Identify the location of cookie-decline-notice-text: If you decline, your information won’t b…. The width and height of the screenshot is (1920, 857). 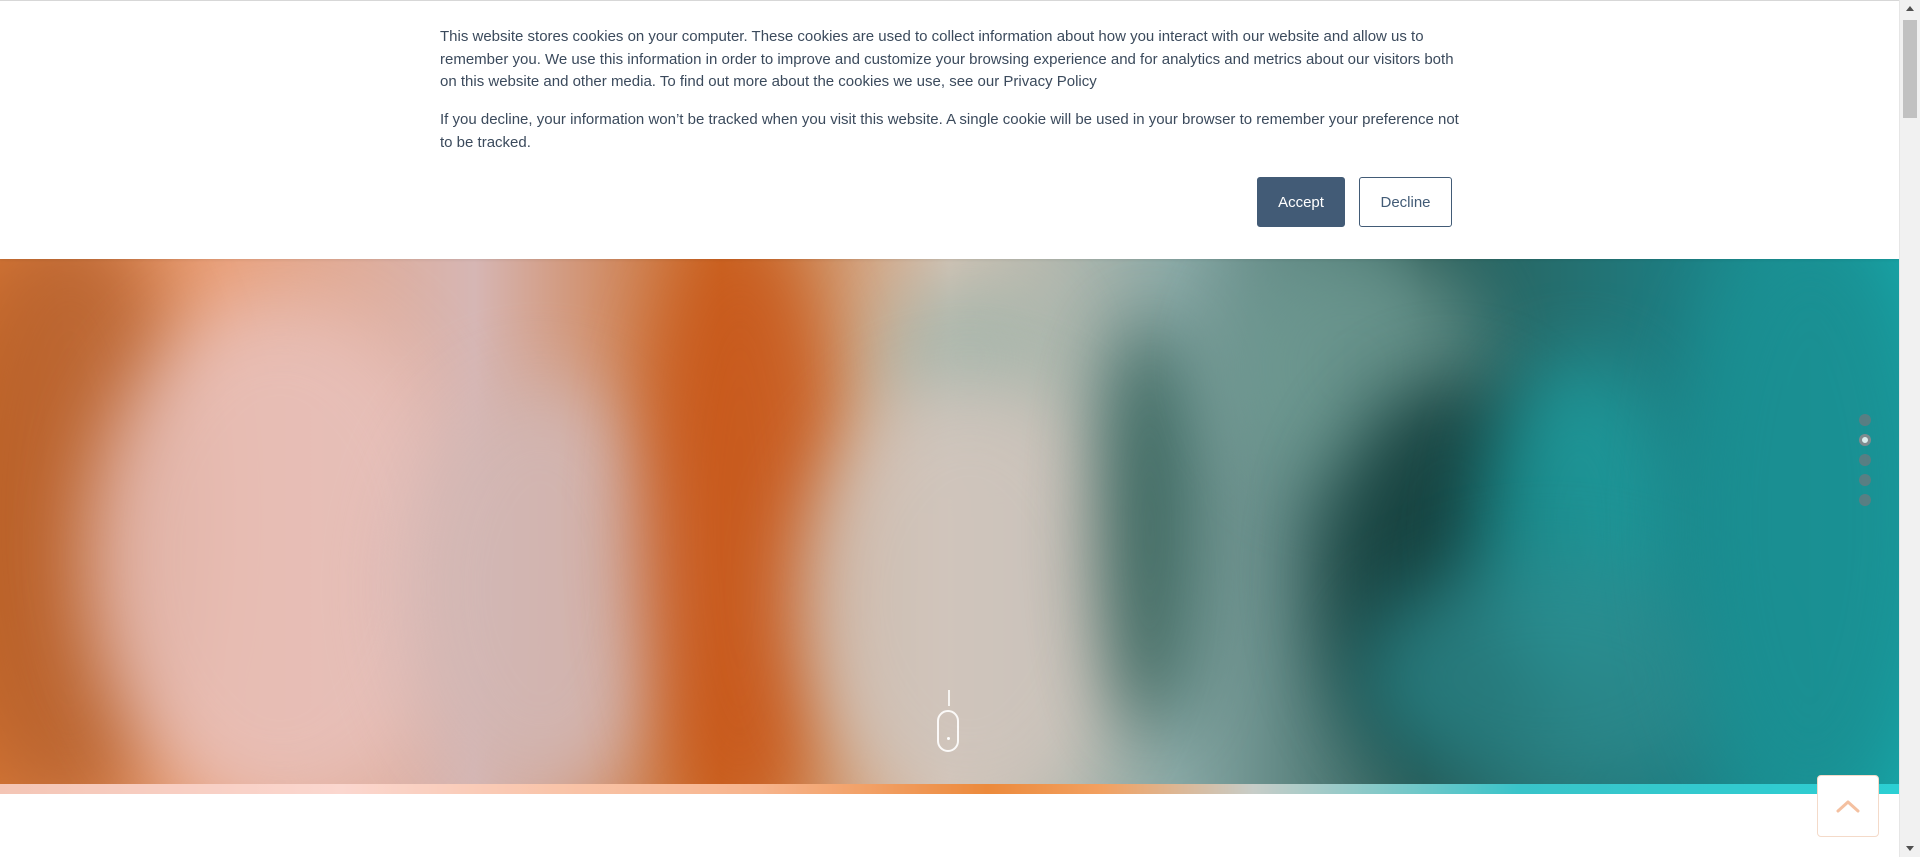
(949, 131).